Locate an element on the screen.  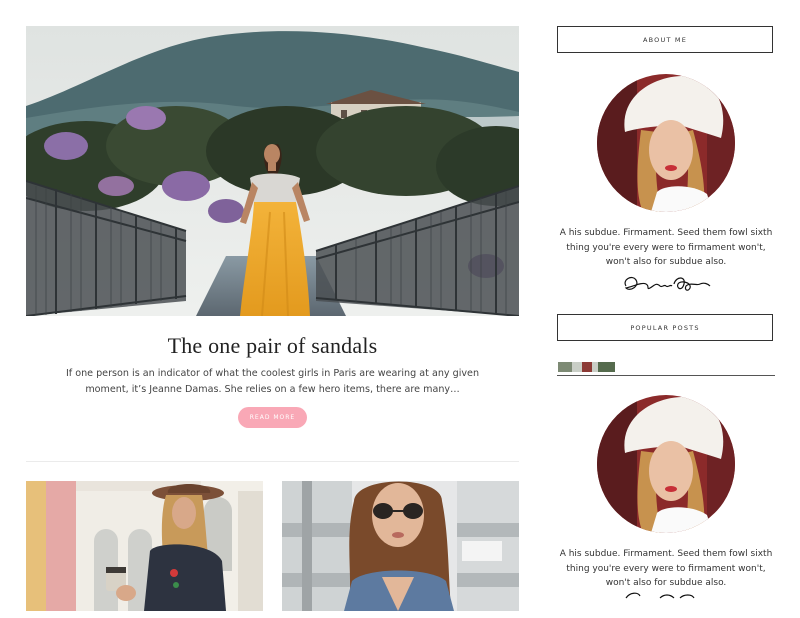
about-me-heading: ABOUT ME is located at coordinates (665, 39).